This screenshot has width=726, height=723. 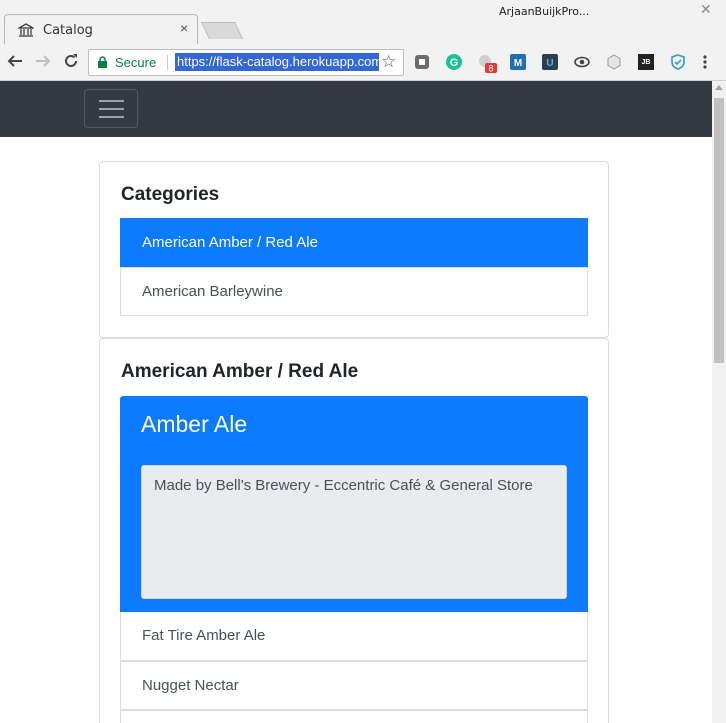 I want to click on item-list-item: Fat Tire Amber Ale, so click(x=354, y=636).